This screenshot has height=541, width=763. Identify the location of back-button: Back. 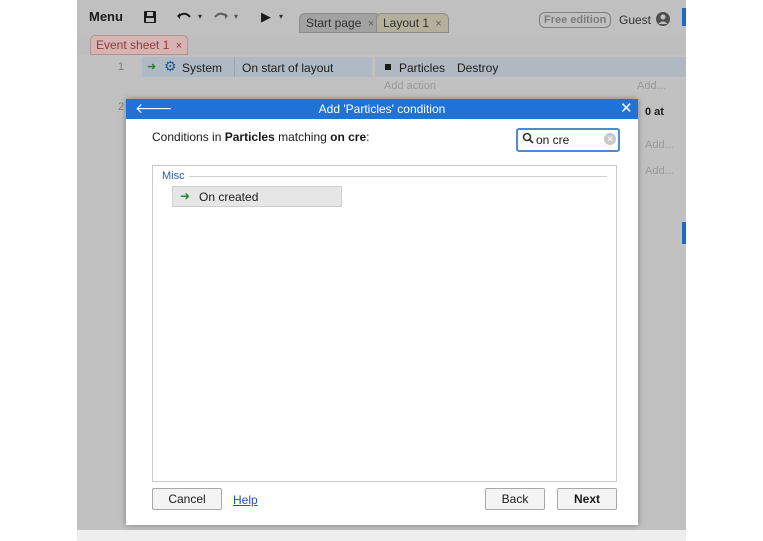
(515, 499).